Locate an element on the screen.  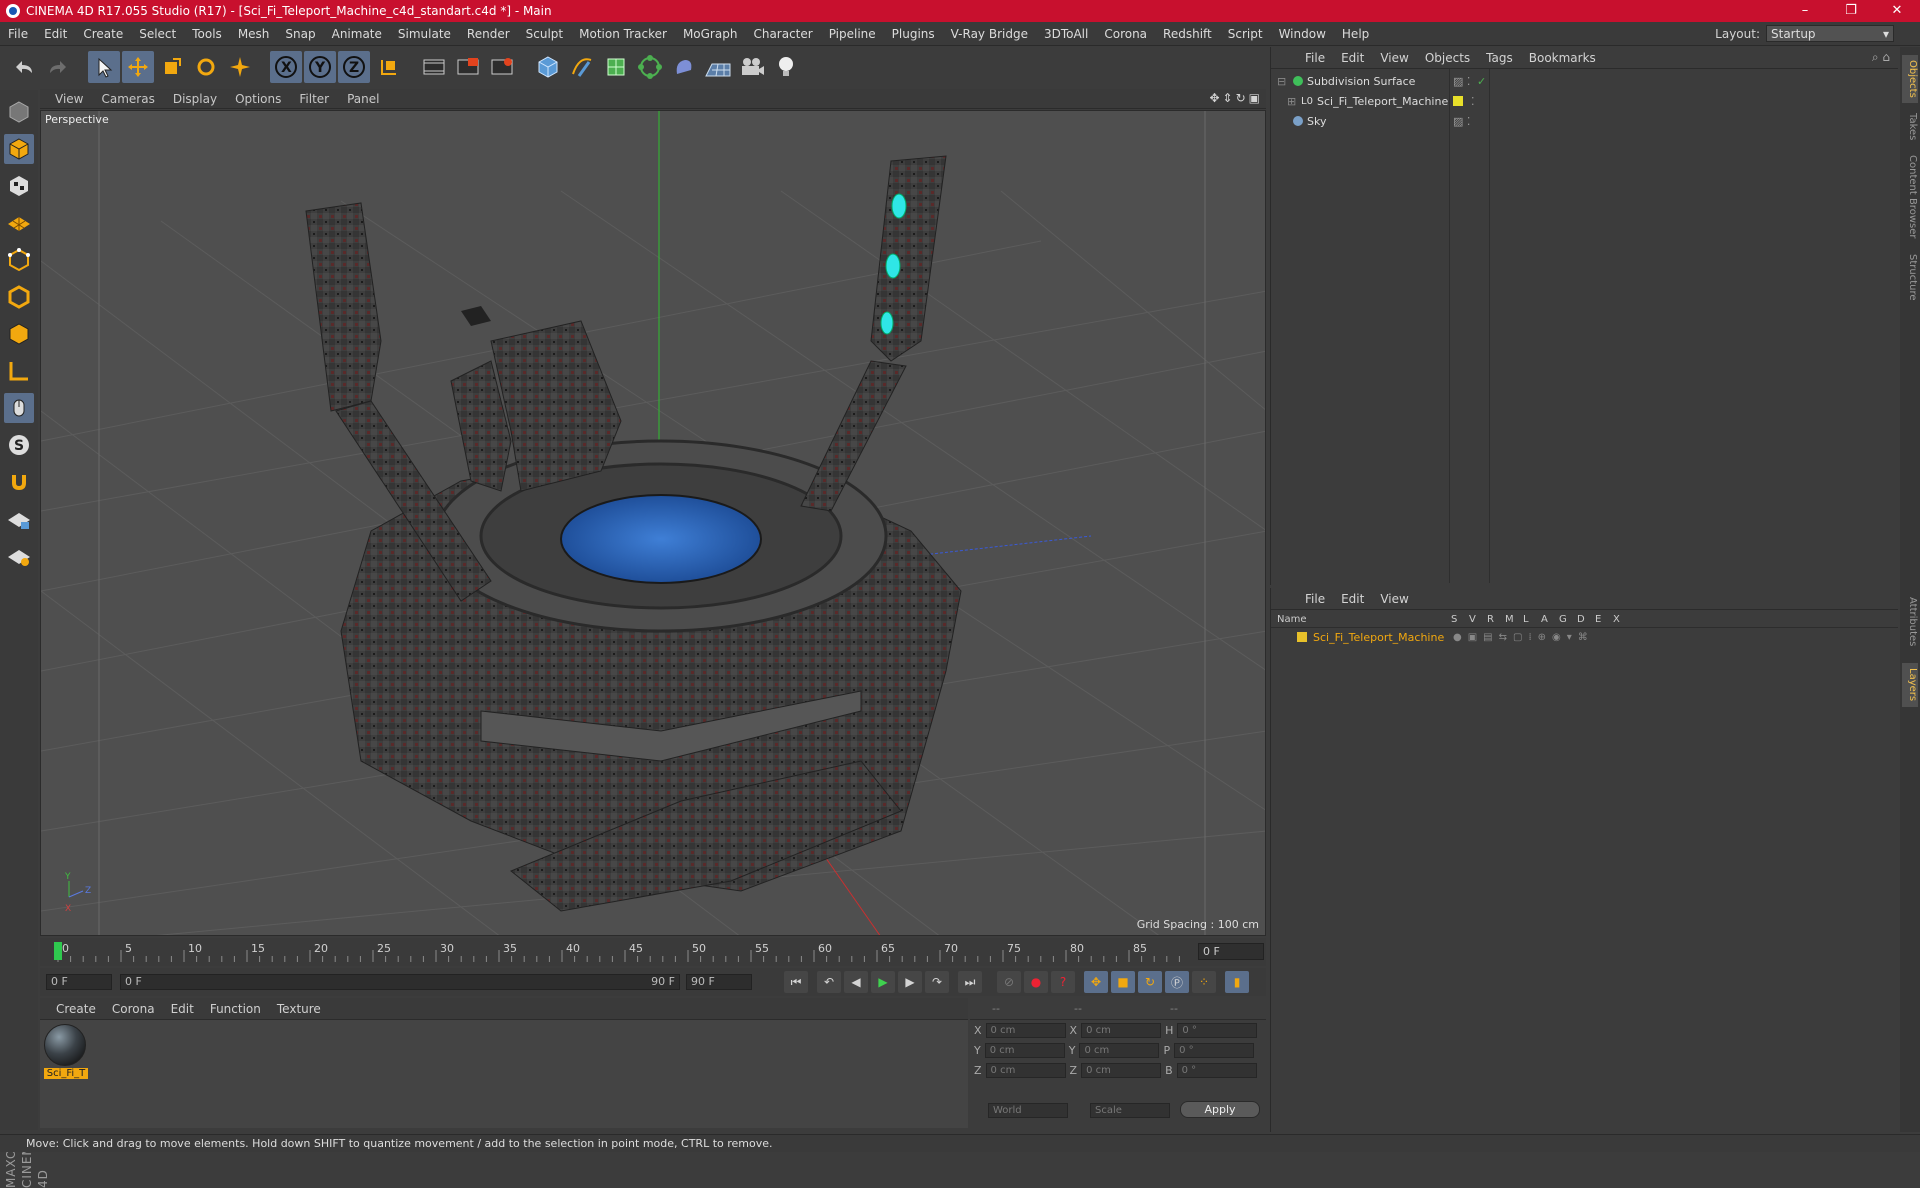
menu-plugins: Plugins is located at coordinates (913, 34).